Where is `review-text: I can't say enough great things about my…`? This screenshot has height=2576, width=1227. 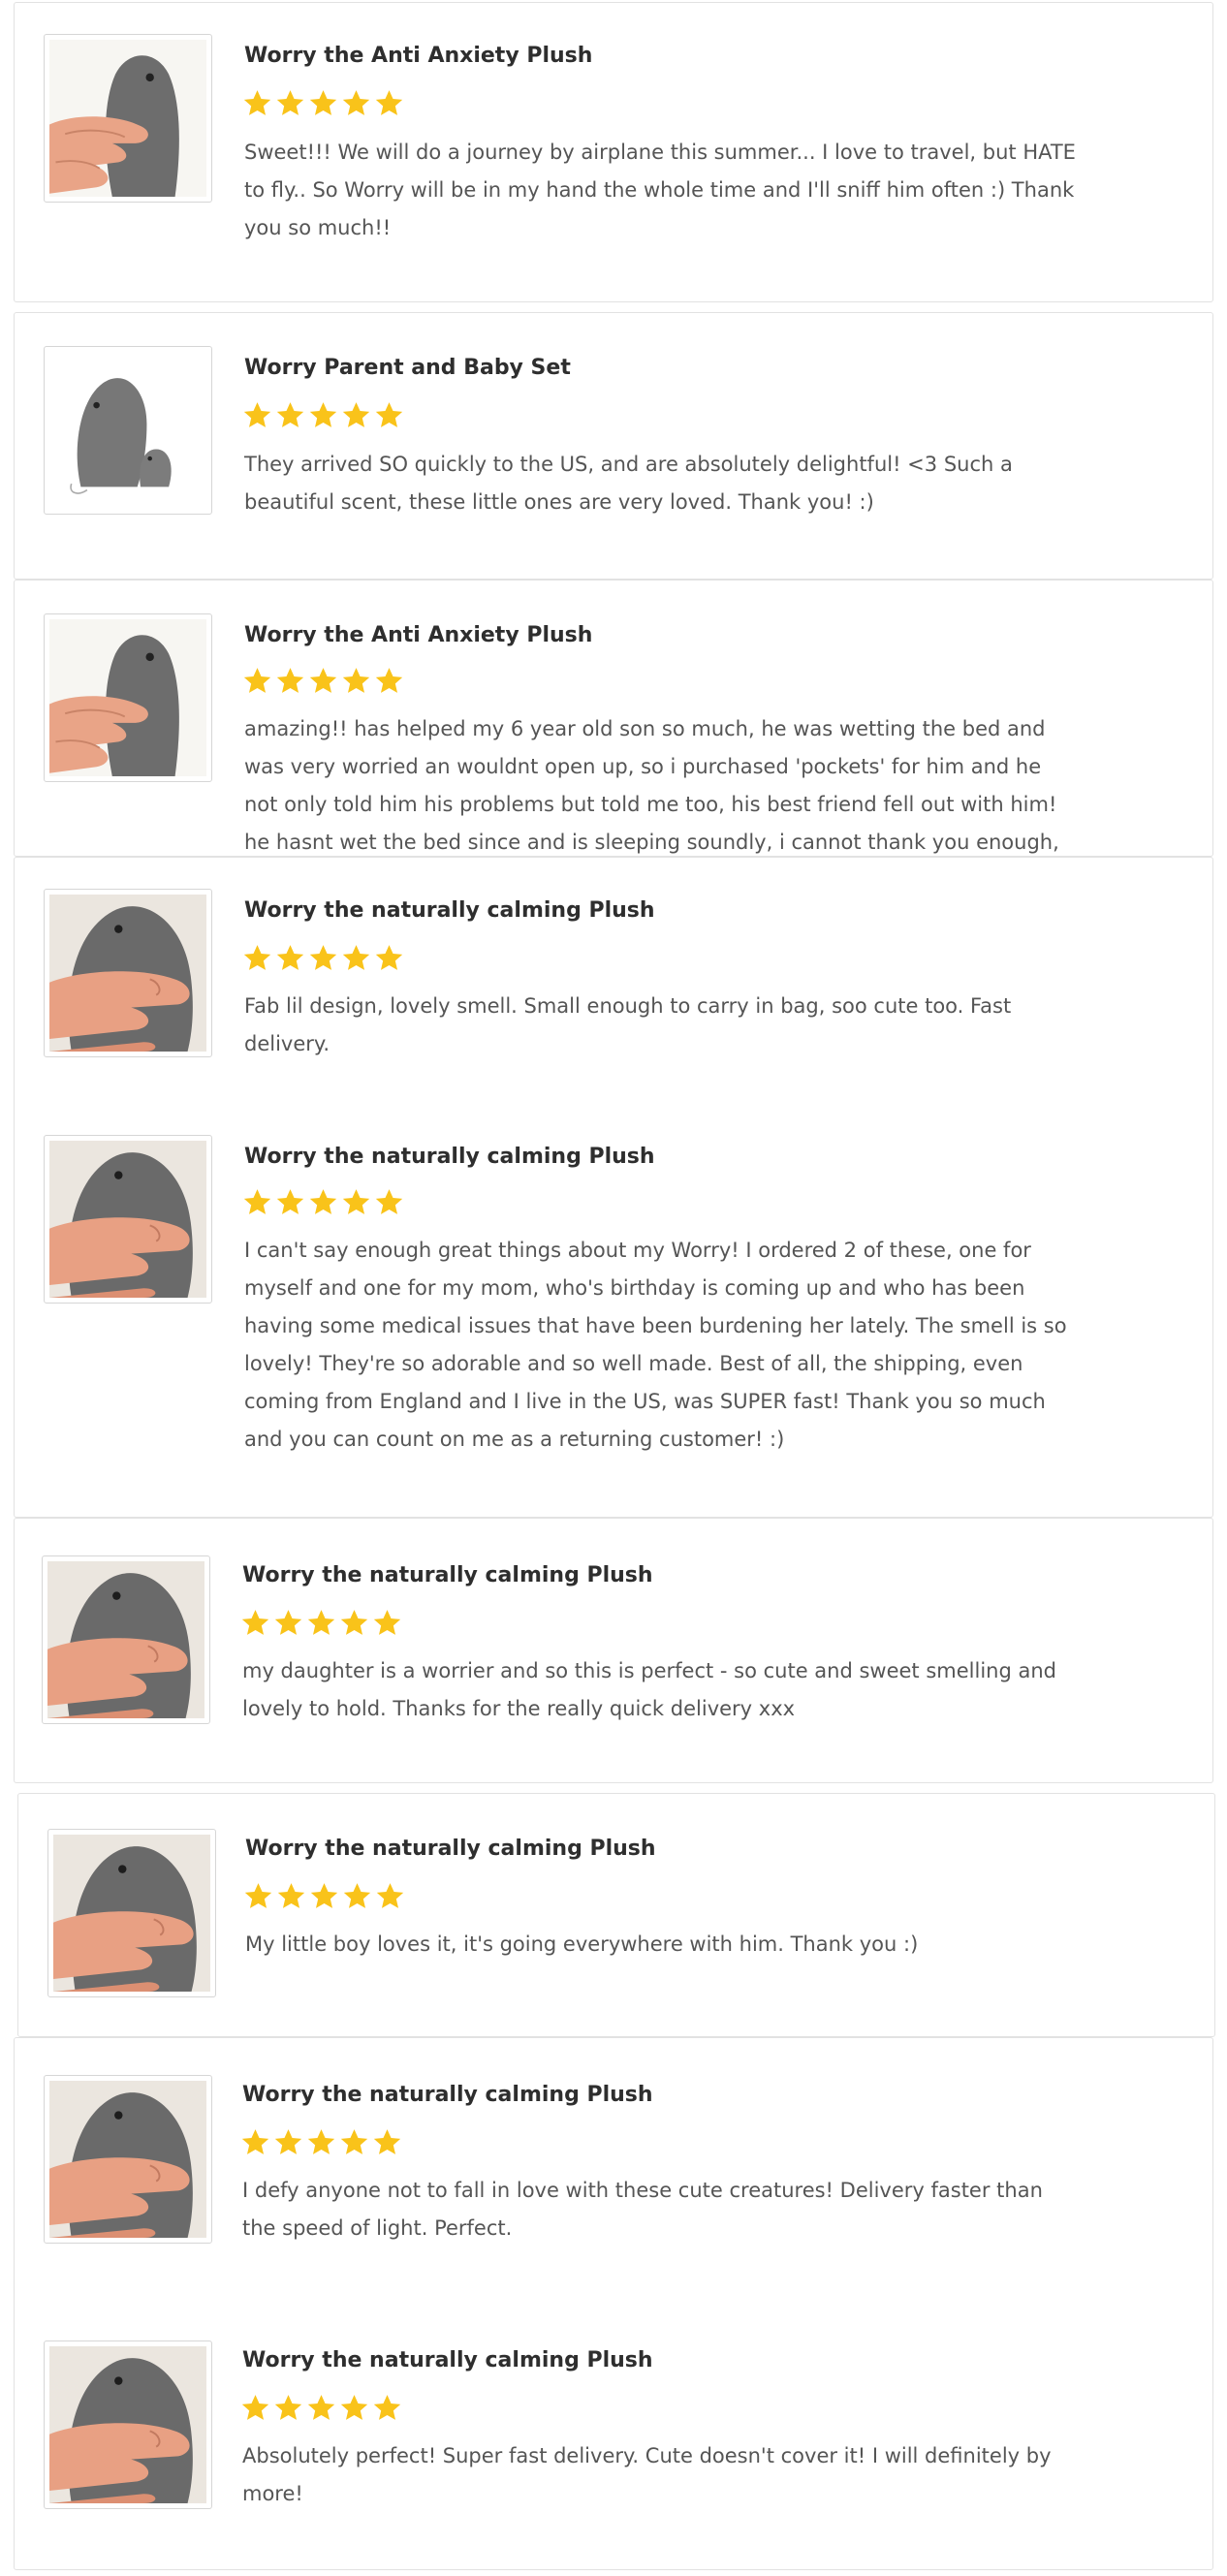
review-text: I can't say enough great things about my… is located at coordinates (655, 1345).